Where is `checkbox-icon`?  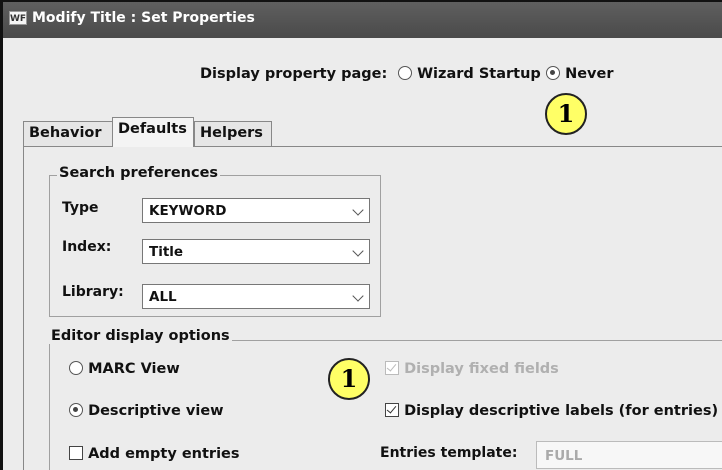 checkbox-icon is located at coordinates (76, 453).